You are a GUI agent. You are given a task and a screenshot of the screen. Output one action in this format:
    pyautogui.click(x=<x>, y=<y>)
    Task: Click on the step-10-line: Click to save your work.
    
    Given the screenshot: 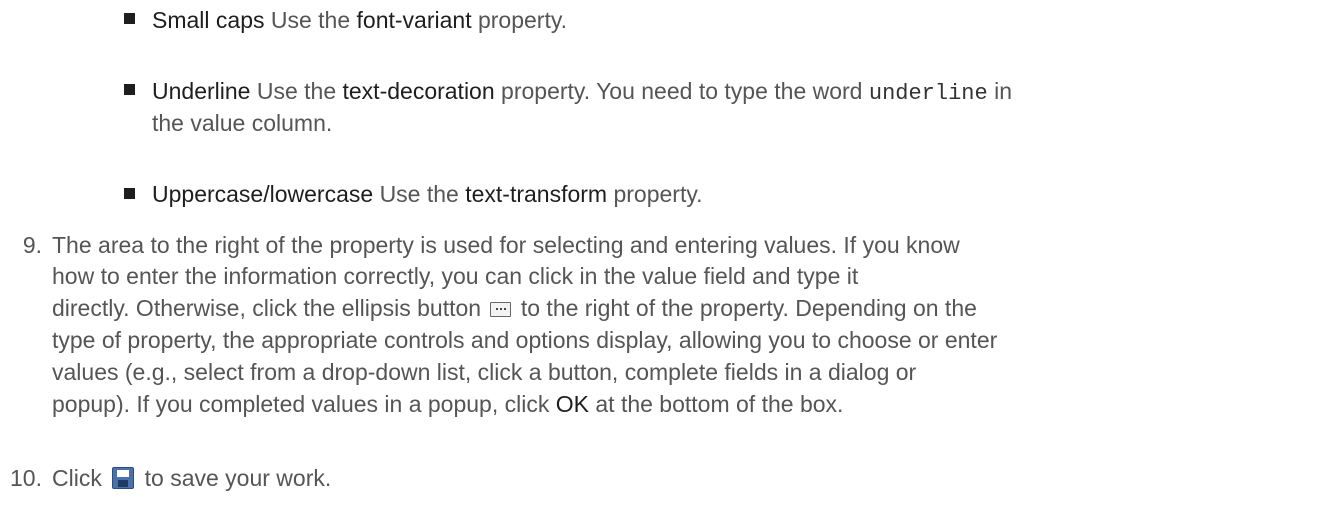 What is the action you would take?
    pyautogui.click(x=191, y=478)
    